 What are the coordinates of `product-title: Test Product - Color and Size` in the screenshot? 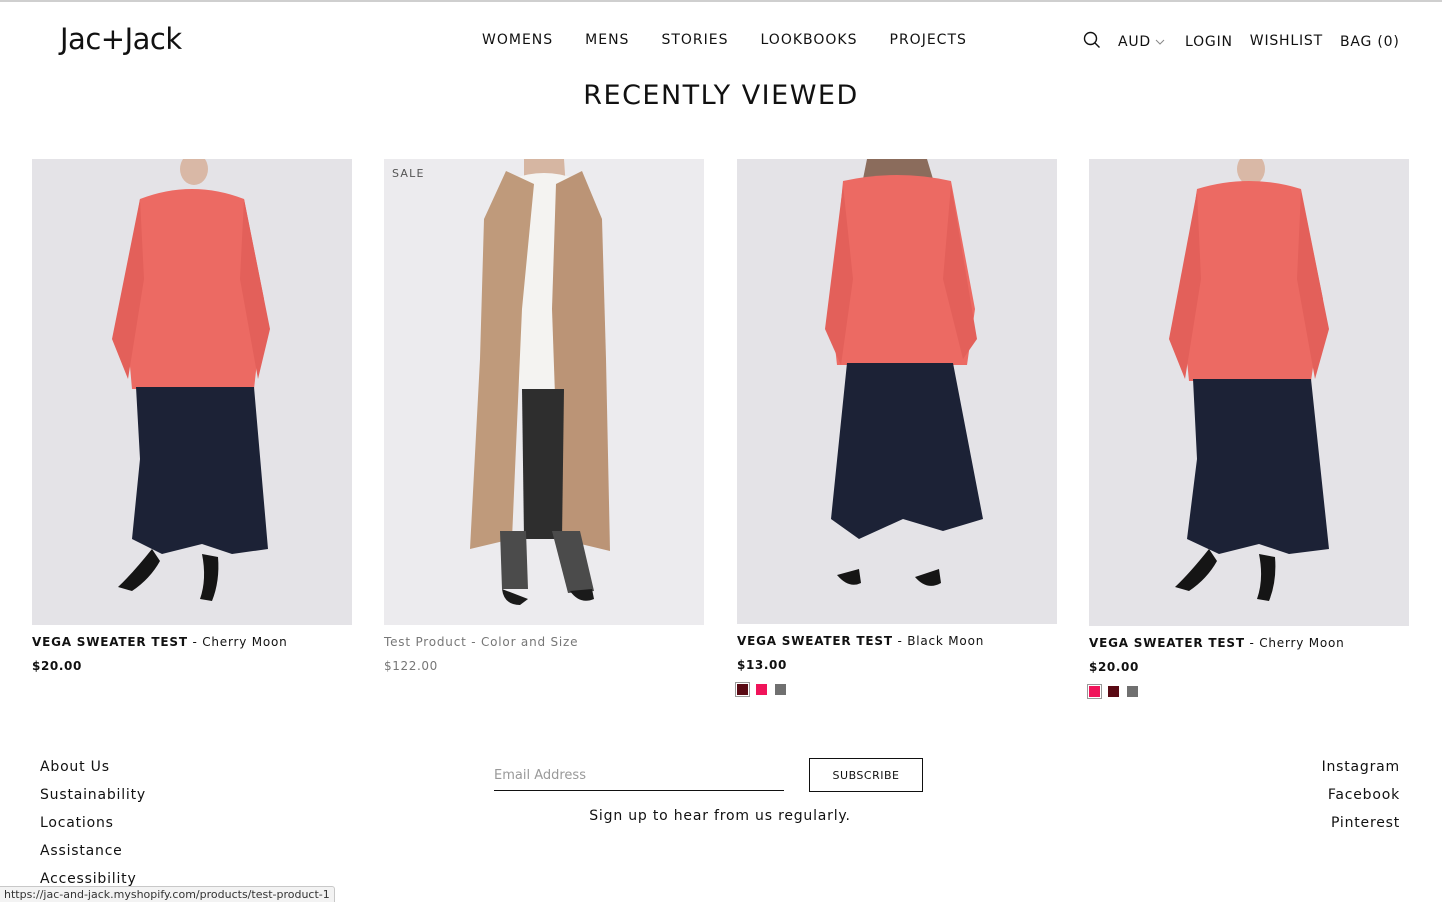 It's located at (544, 642).